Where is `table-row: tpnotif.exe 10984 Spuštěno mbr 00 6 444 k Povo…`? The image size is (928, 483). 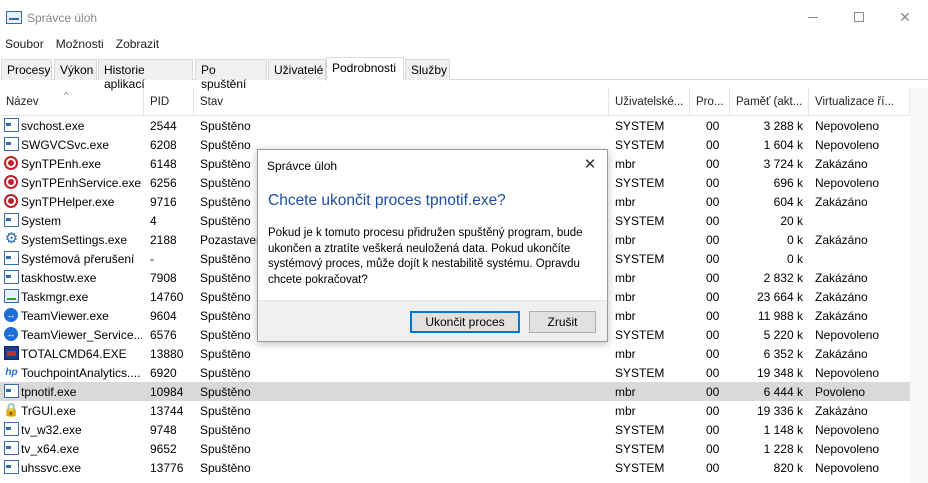
table-row: tpnotif.exe 10984 Spuštěno mbr 00 6 444 k Povo… is located at coordinates (455, 391).